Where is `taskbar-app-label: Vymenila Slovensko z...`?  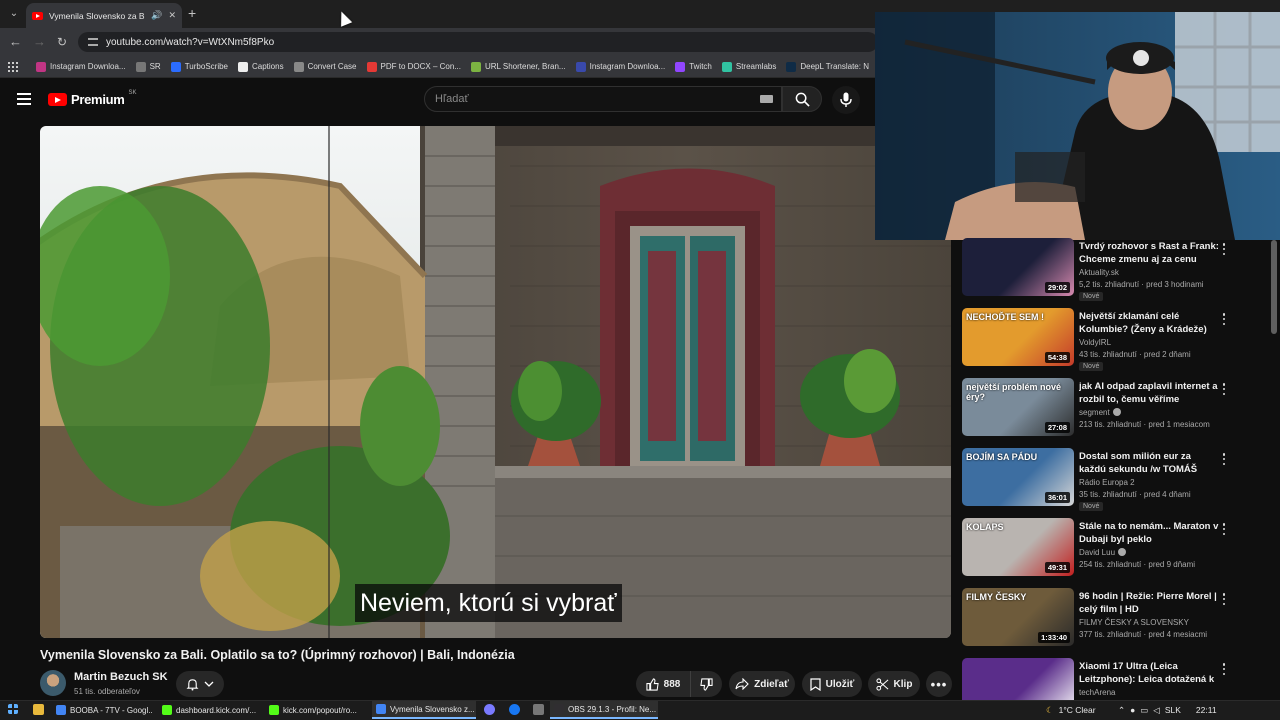 taskbar-app-label: Vymenila Slovensko z... is located at coordinates (432, 709).